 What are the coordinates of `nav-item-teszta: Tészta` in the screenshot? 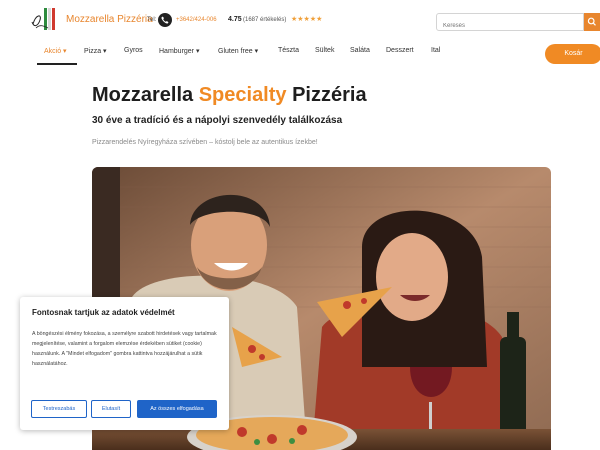 It's located at (288, 50).